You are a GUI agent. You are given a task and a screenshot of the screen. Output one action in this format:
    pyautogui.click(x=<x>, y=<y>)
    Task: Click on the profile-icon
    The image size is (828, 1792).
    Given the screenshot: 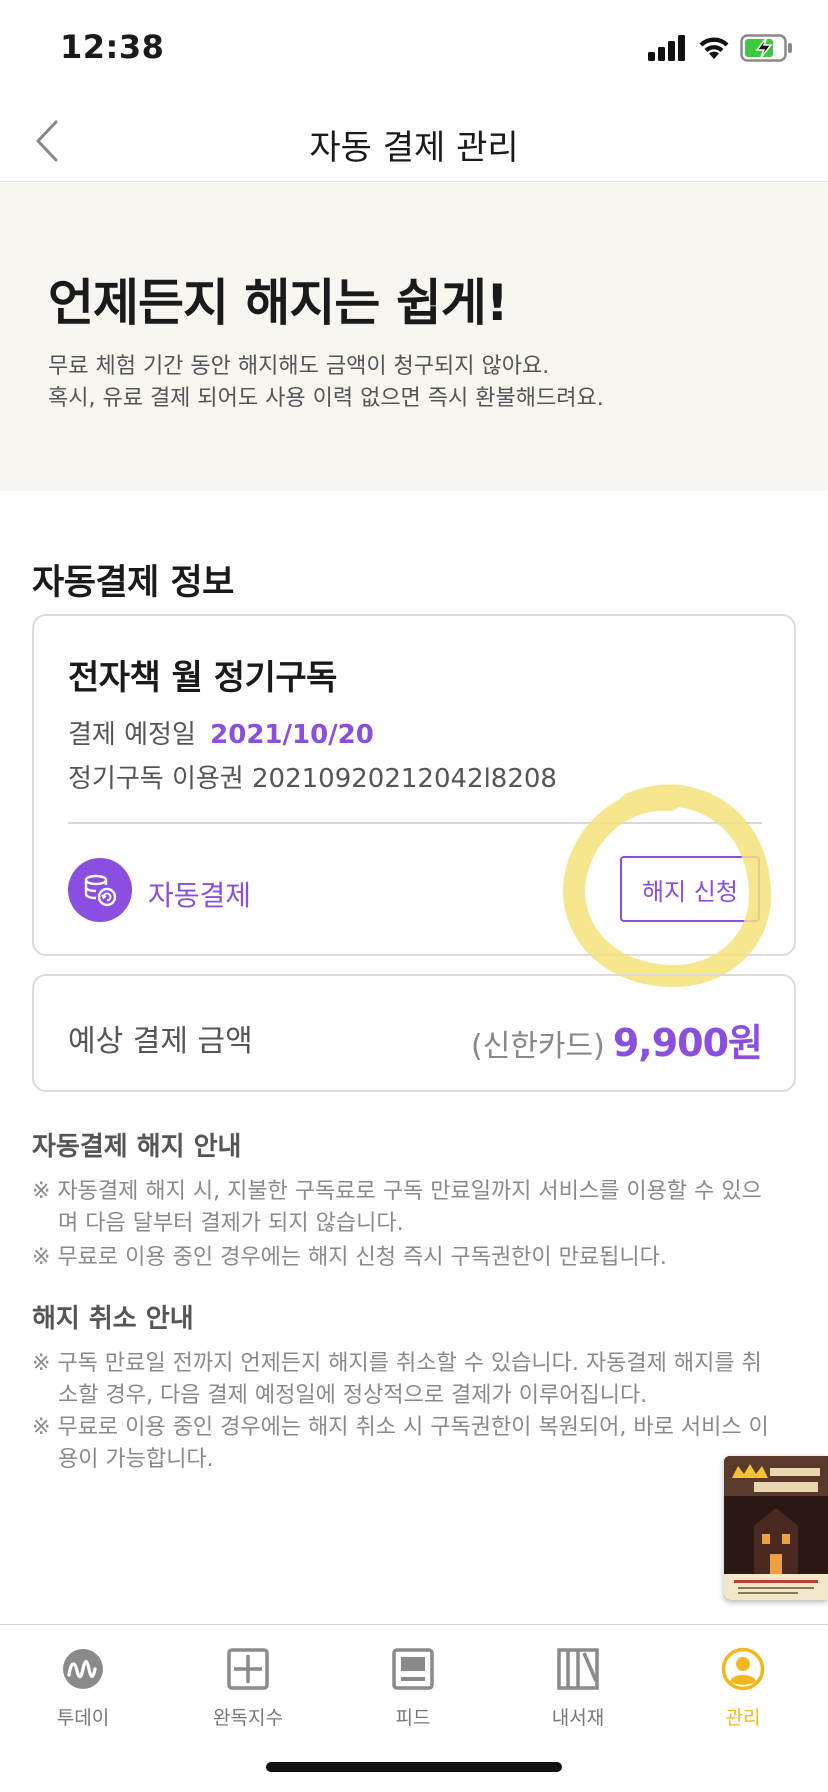 What is the action you would take?
    pyautogui.click(x=743, y=1669)
    